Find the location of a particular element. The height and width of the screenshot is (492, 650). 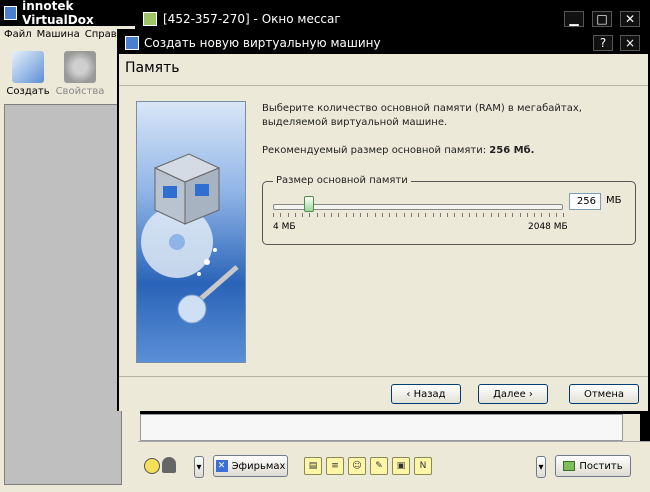

post-button: Постить is located at coordinates (593, 466).